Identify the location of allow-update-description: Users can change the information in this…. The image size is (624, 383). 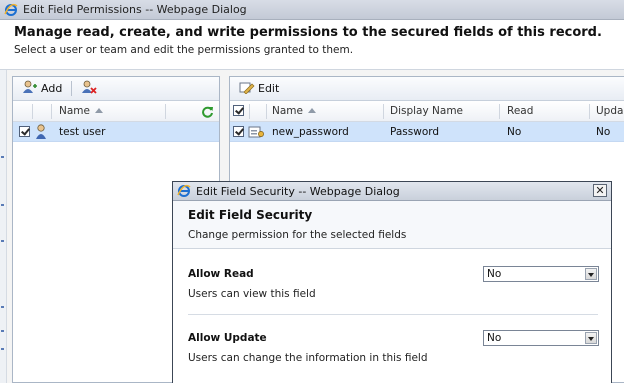
(308, 358).